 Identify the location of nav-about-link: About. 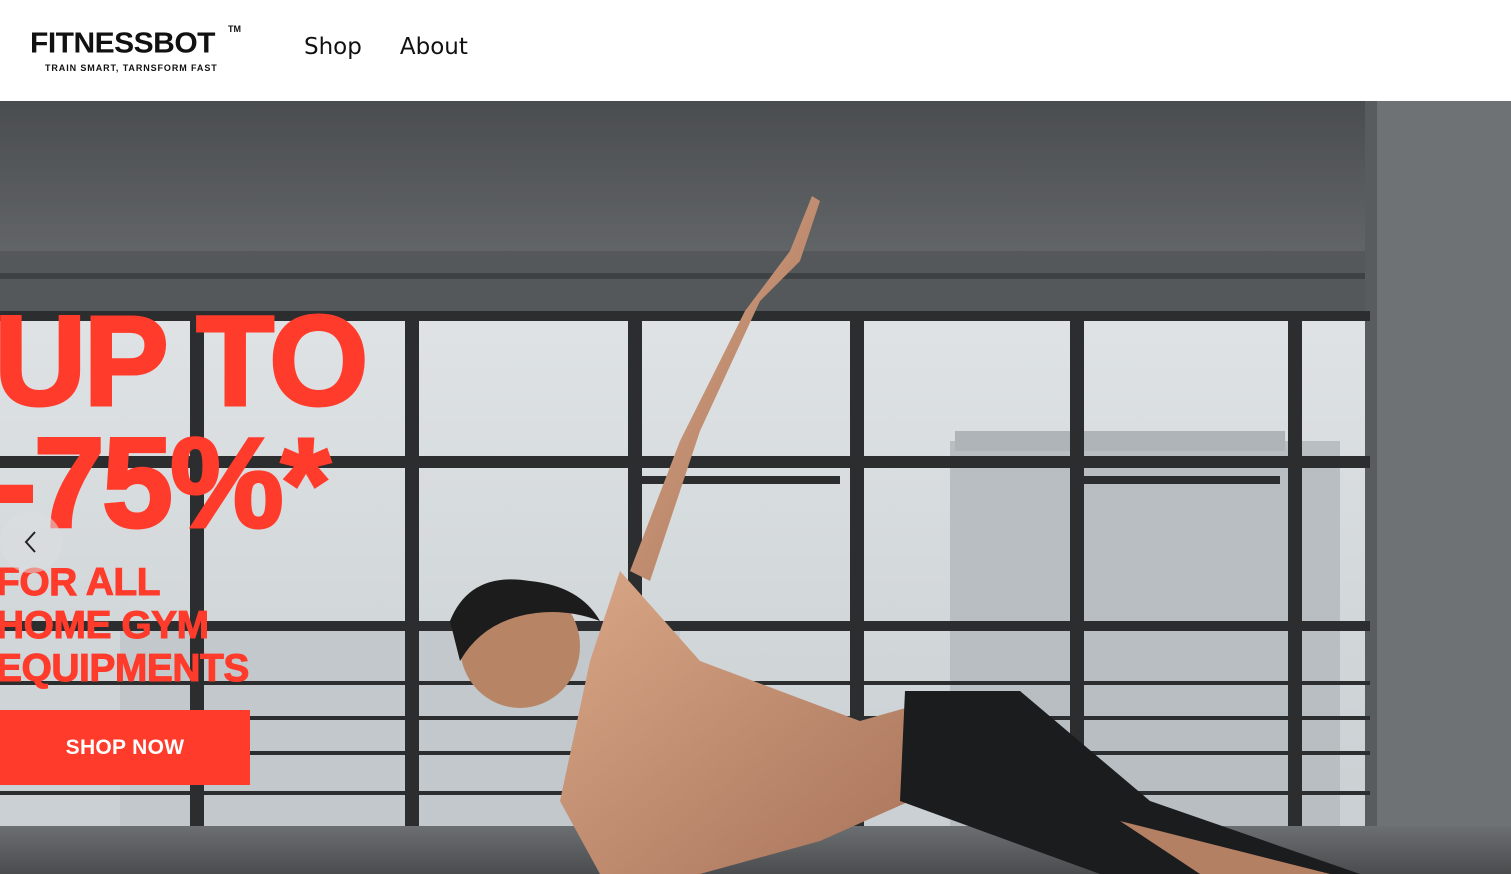
(434, 47).